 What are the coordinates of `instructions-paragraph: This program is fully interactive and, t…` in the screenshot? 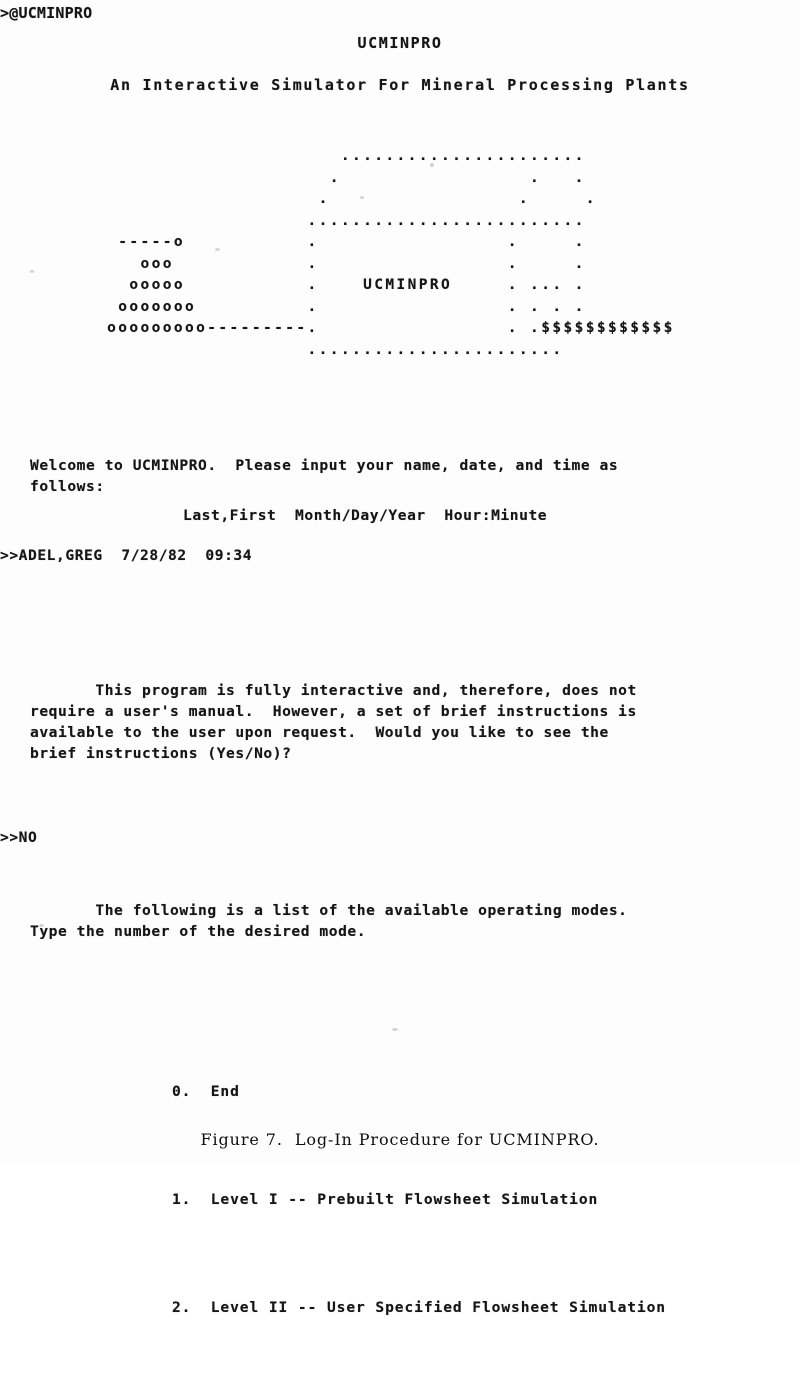 It's located at (333, 722).